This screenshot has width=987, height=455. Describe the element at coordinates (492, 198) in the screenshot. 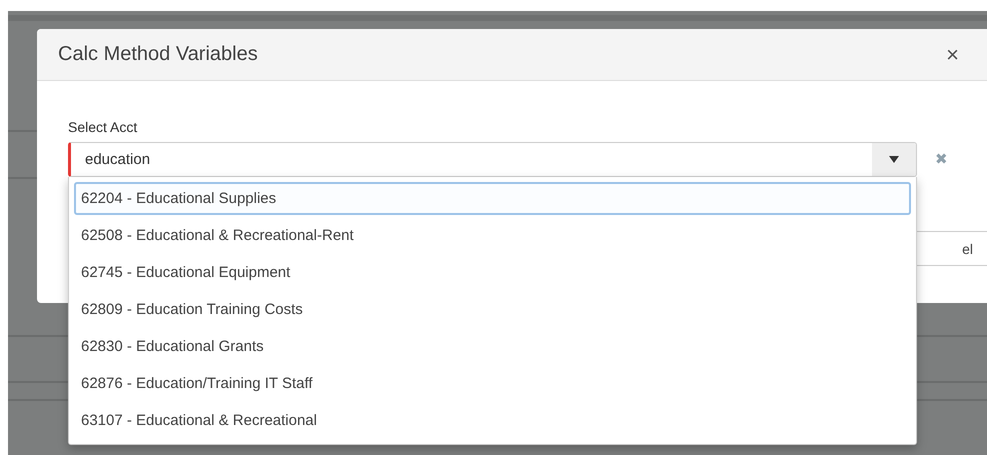

I see `dropdown-option: 62204 - Educational Supplies` at that location.